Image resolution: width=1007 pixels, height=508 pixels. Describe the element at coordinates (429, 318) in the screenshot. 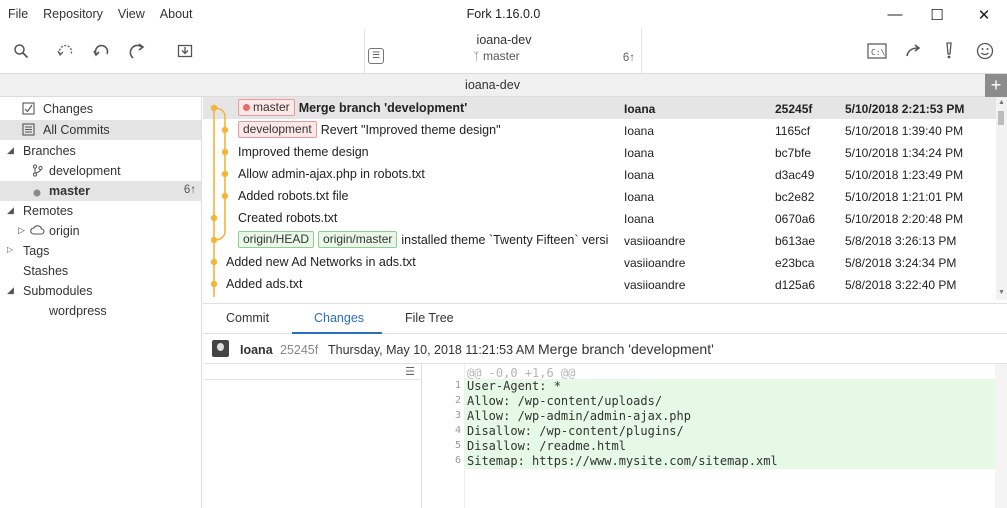

I see `tab-file-tree: File Tree` at that location.